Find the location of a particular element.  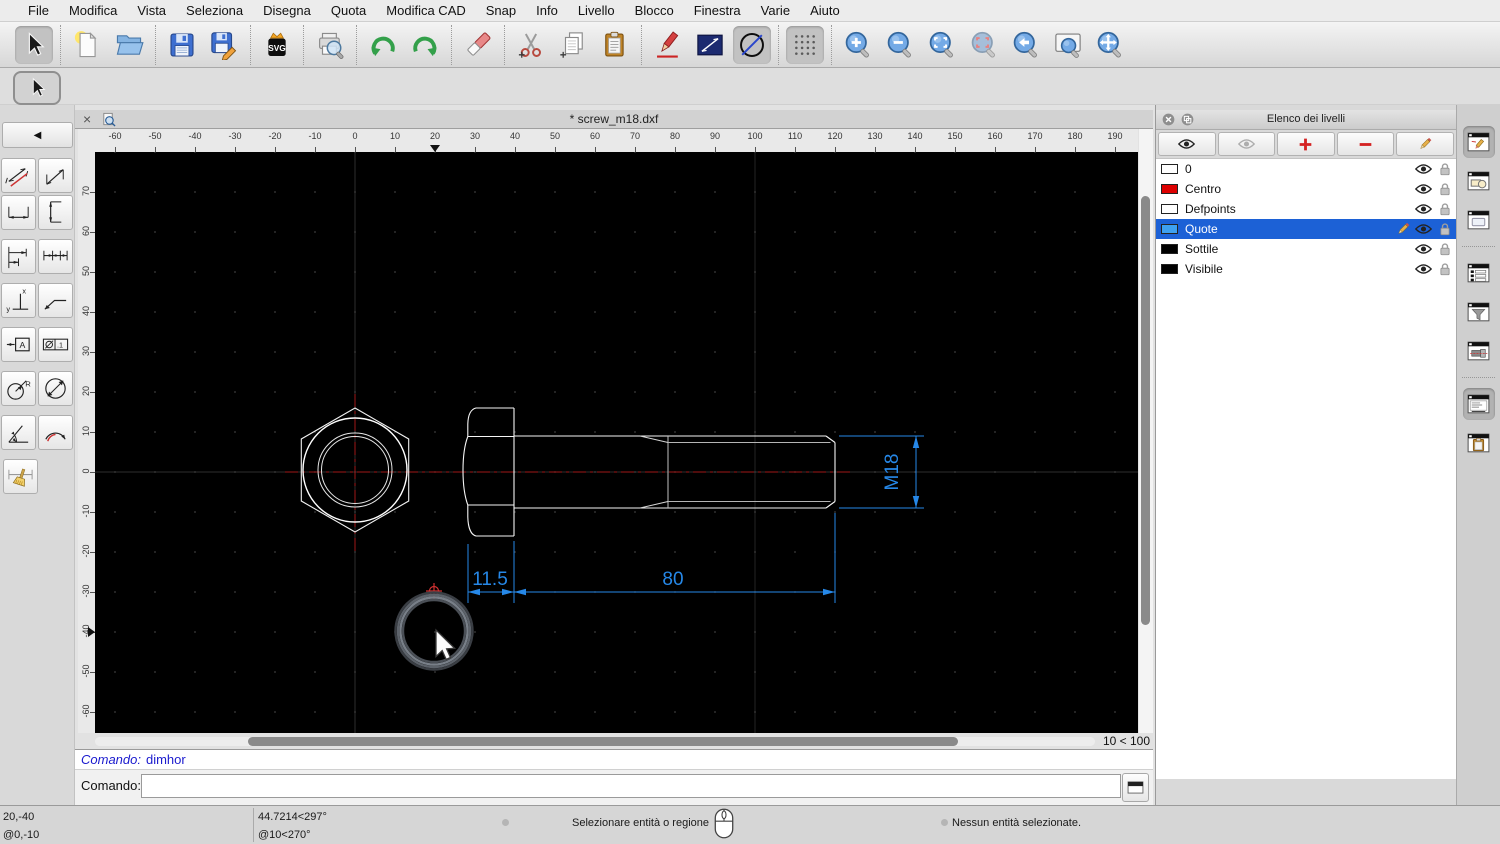

menu-modifica: Modifica is located at coordinates (93, 10).